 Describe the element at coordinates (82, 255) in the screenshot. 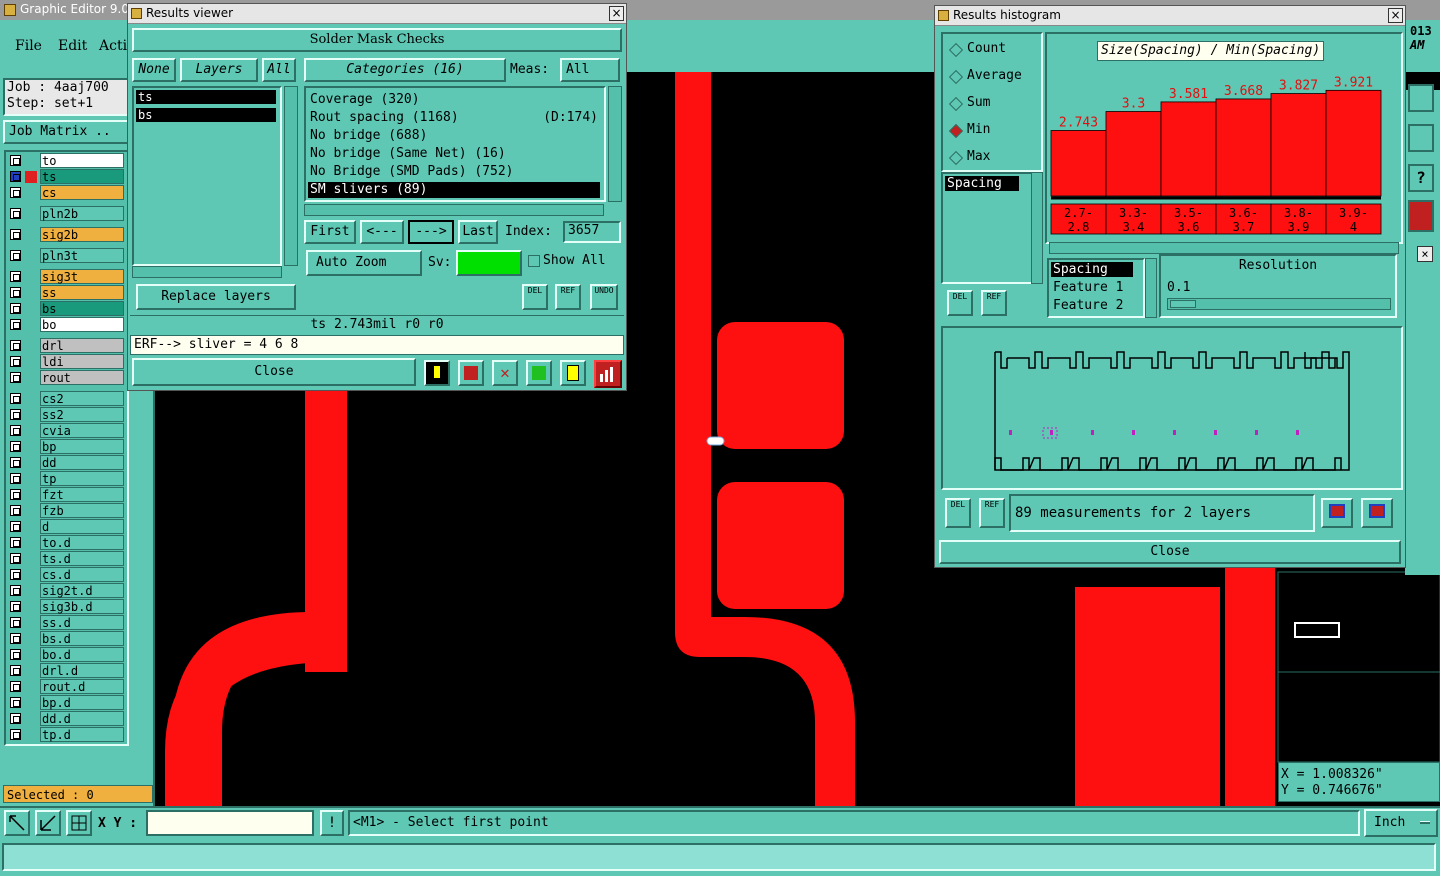

I see `layer-name: pln3t` at that location.